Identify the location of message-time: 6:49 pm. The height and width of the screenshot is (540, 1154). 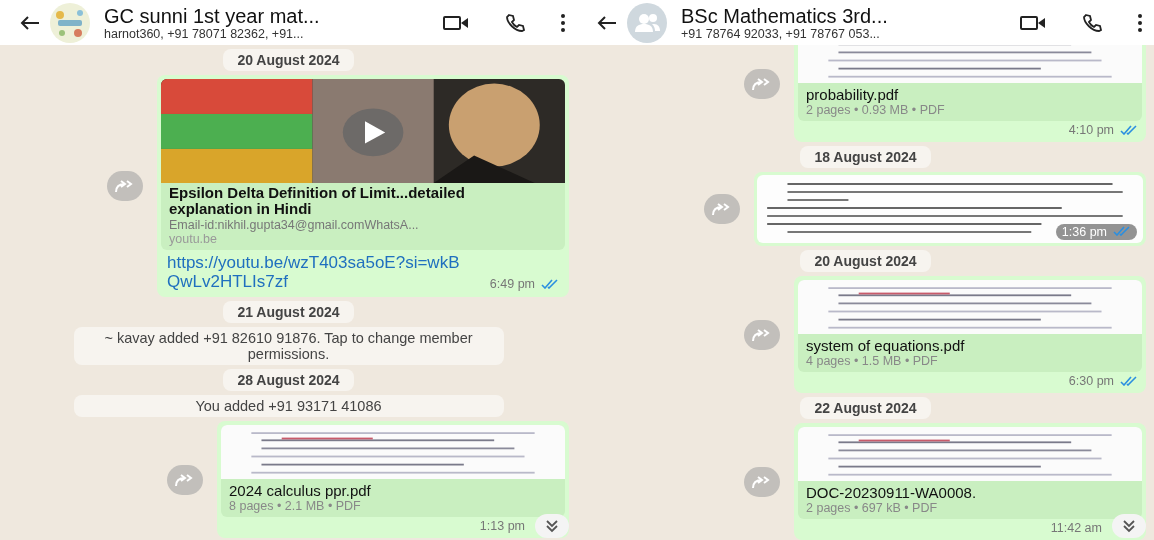
(512, 284).